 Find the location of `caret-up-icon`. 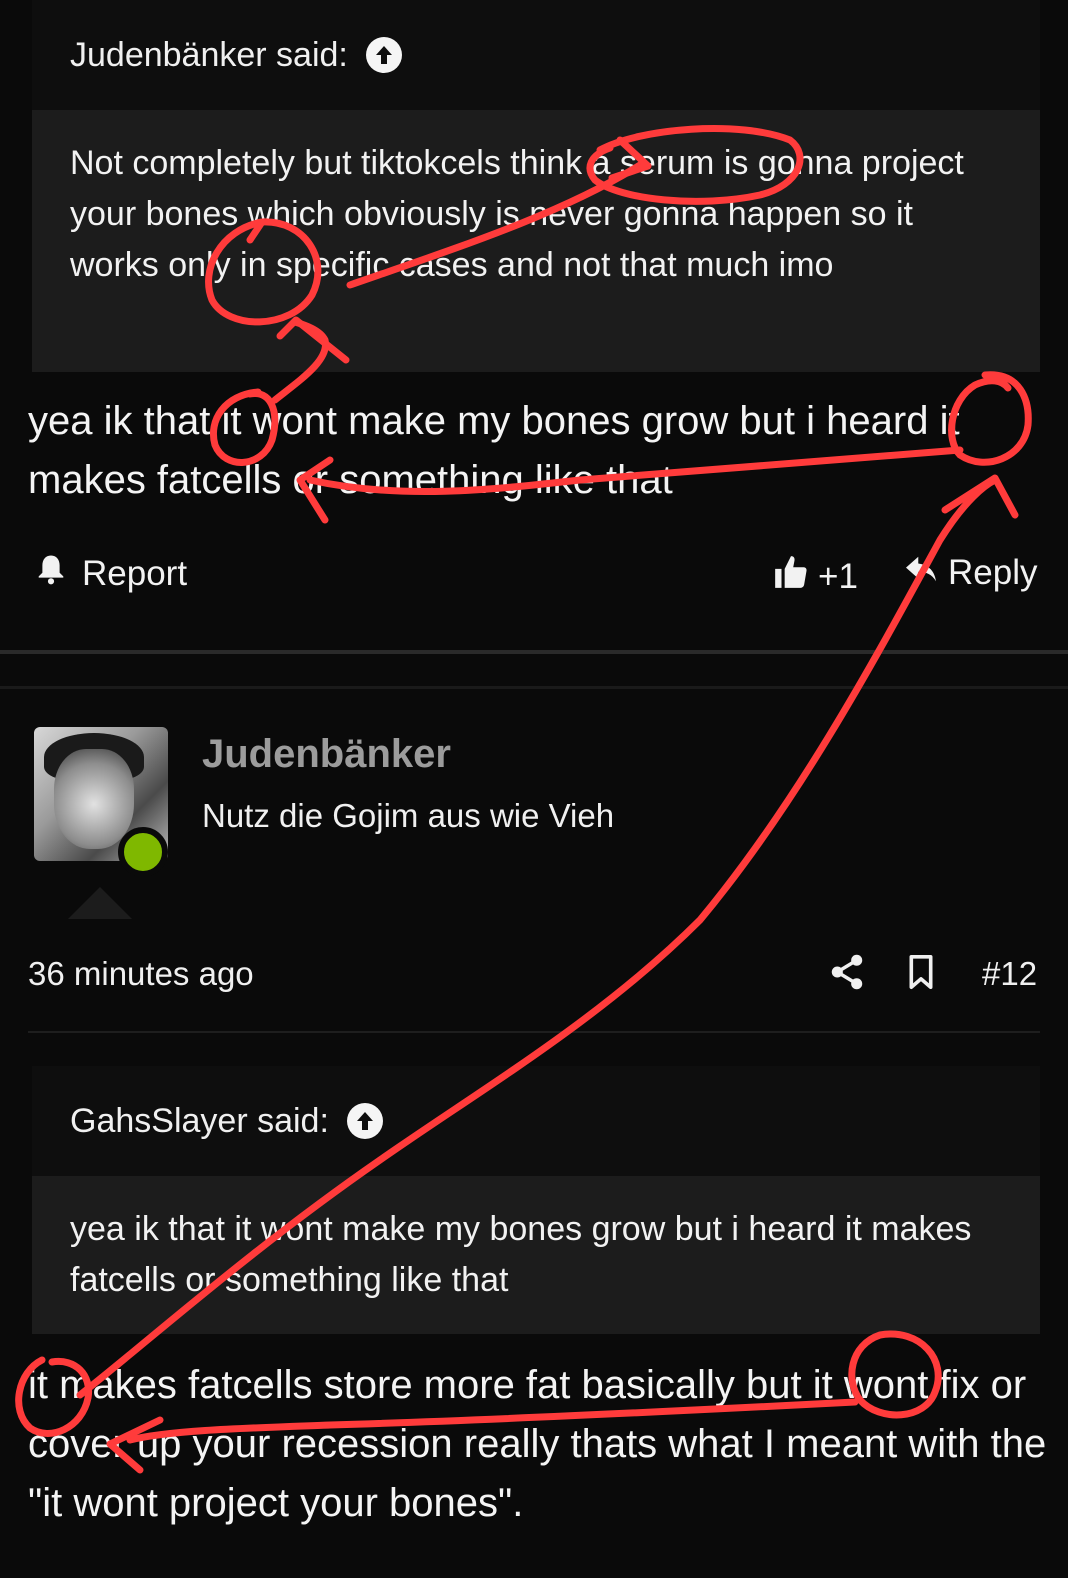

caret-up-icon is located at coordinates (100, 903).